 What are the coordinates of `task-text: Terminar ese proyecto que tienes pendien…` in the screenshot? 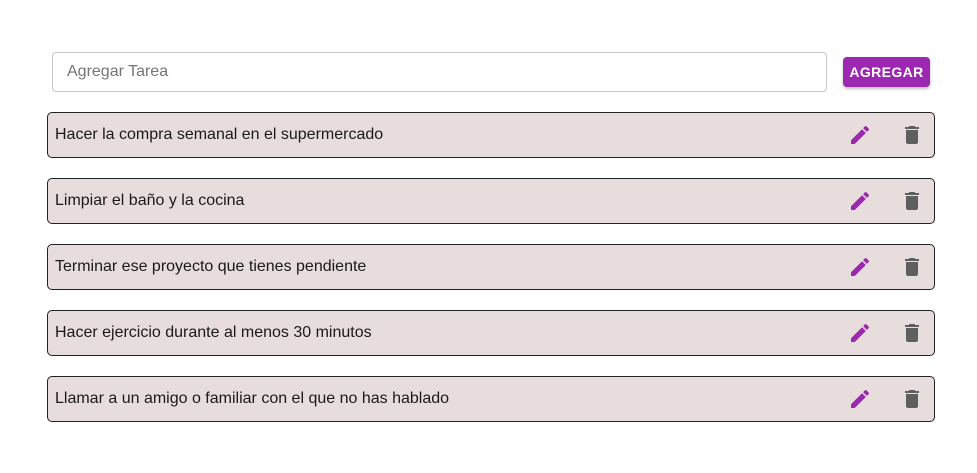 It's located at (211, 266).